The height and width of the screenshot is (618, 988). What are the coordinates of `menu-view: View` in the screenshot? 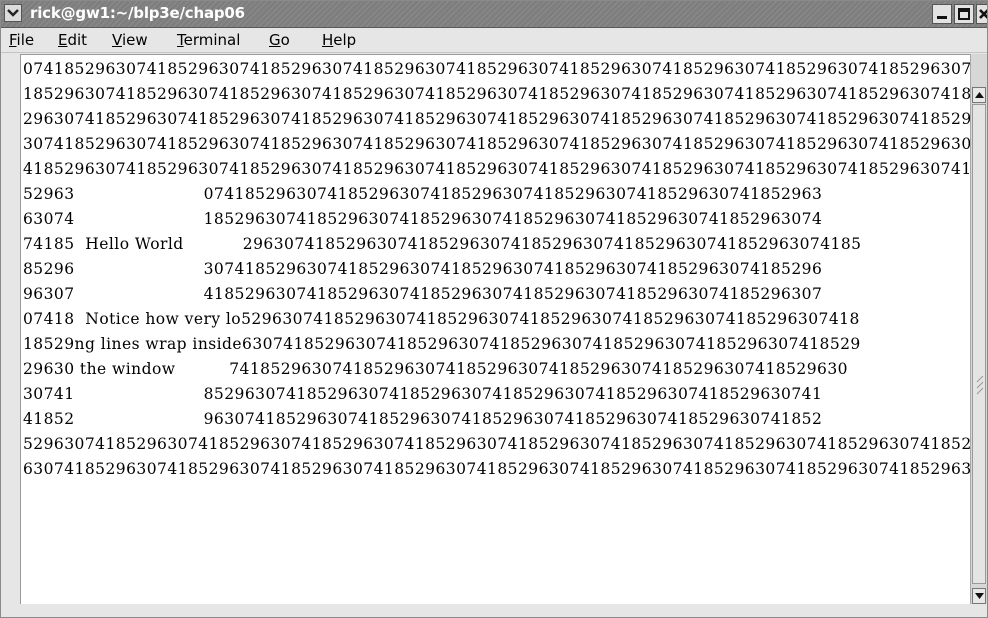 It's located at (130, 40).